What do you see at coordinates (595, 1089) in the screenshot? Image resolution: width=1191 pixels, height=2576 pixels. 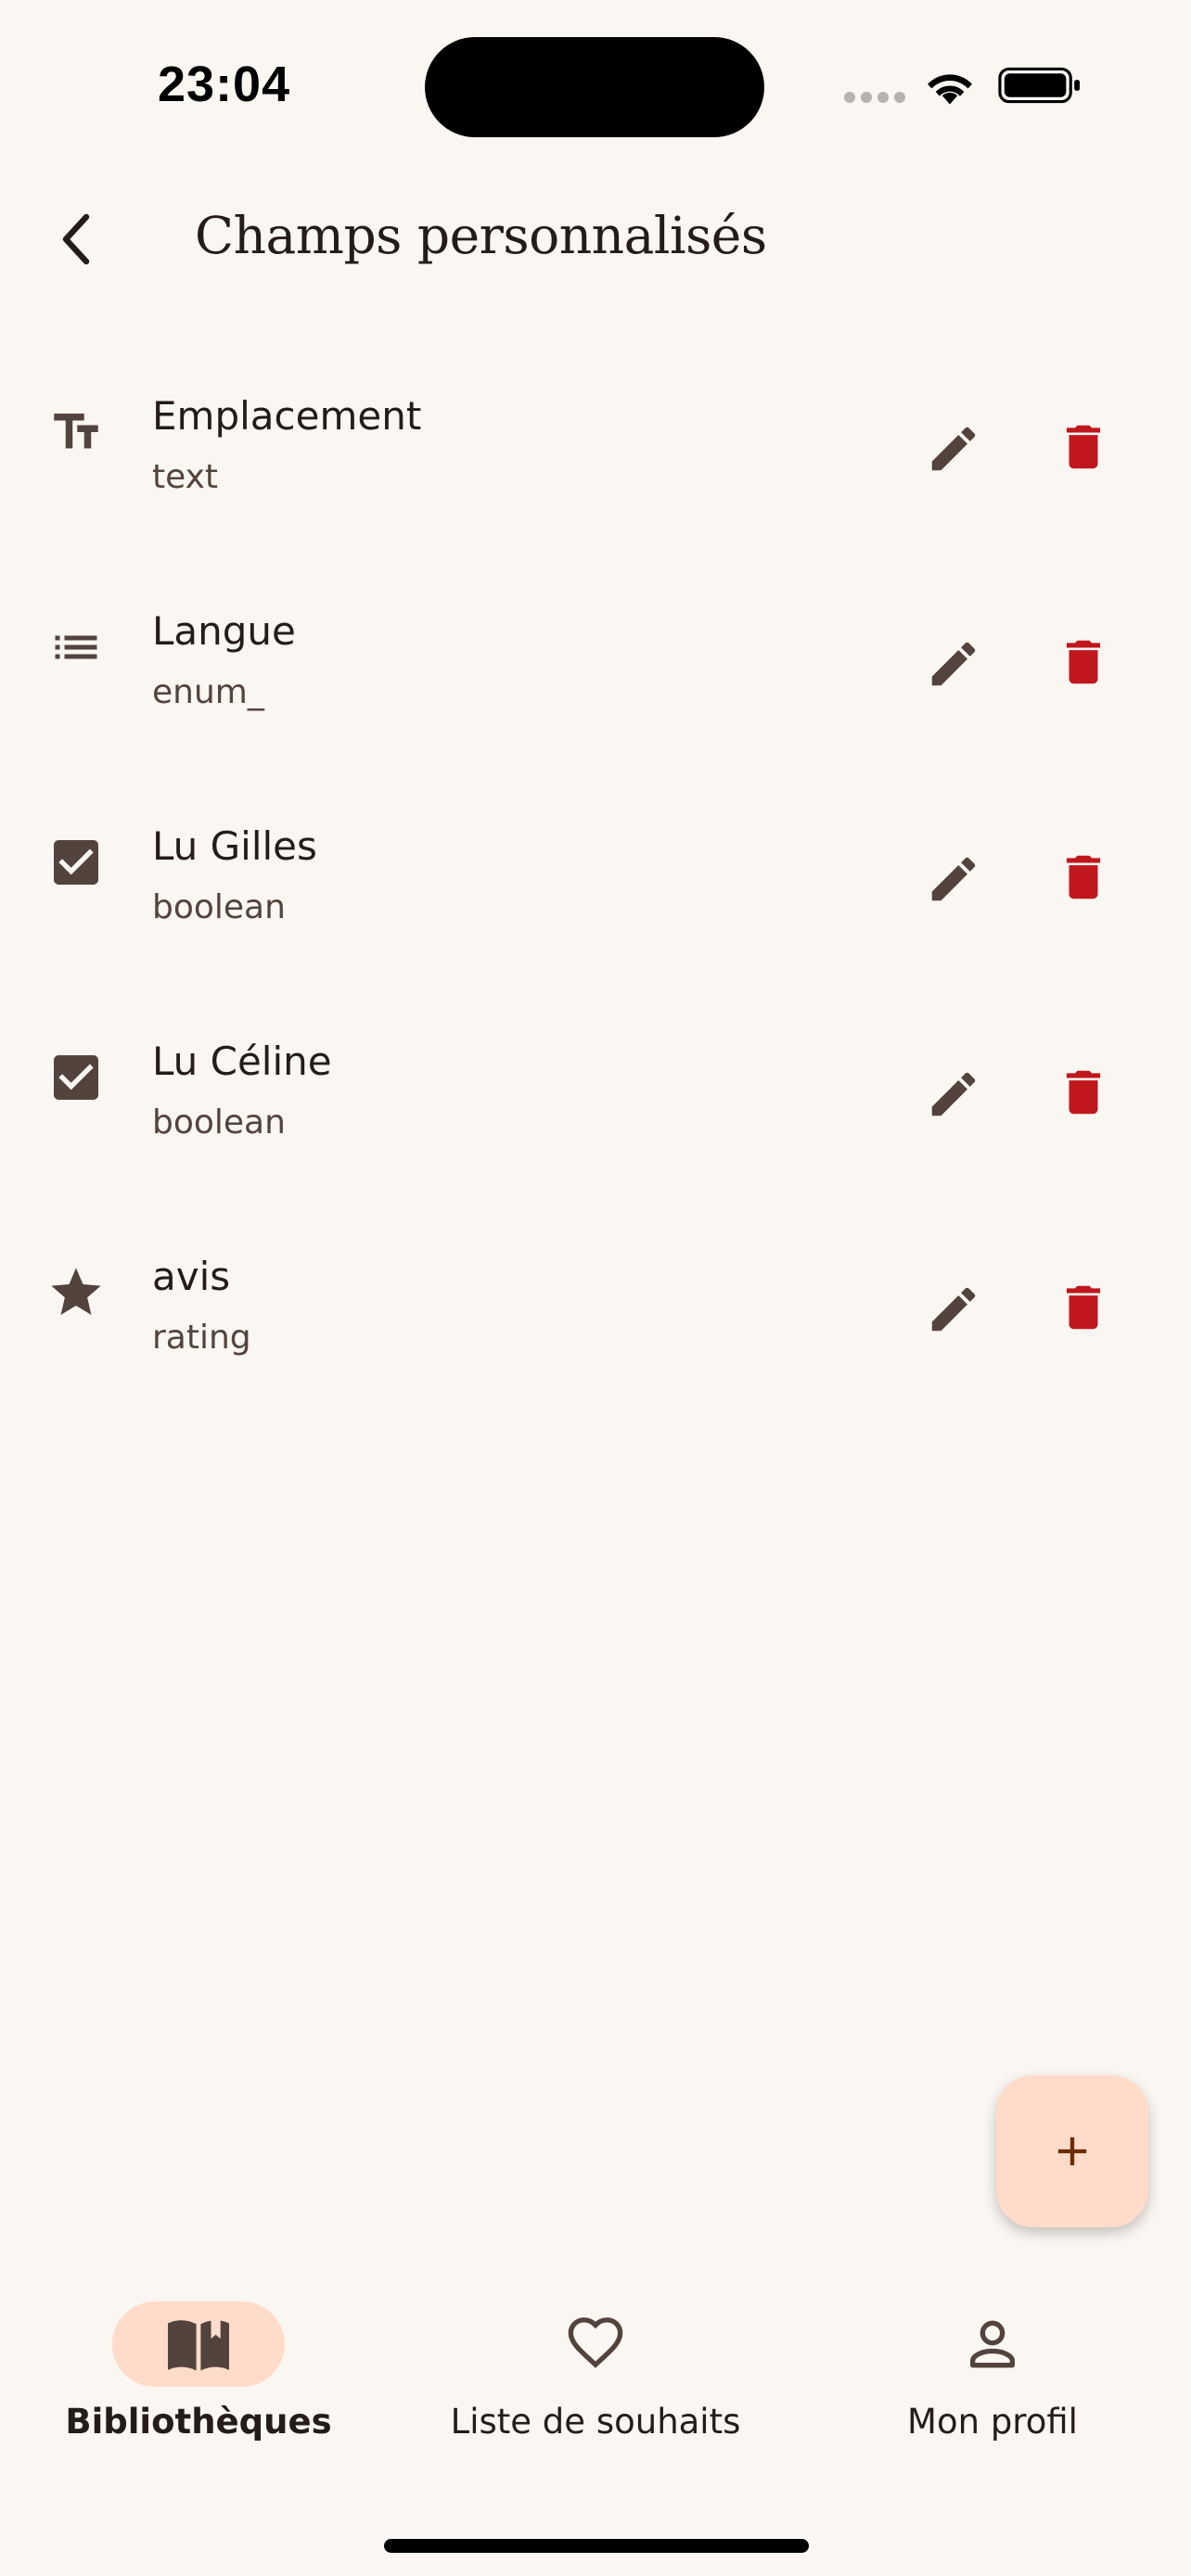 I see `list-item: Lu Céline boolean` at bounding box center [595, 1089].